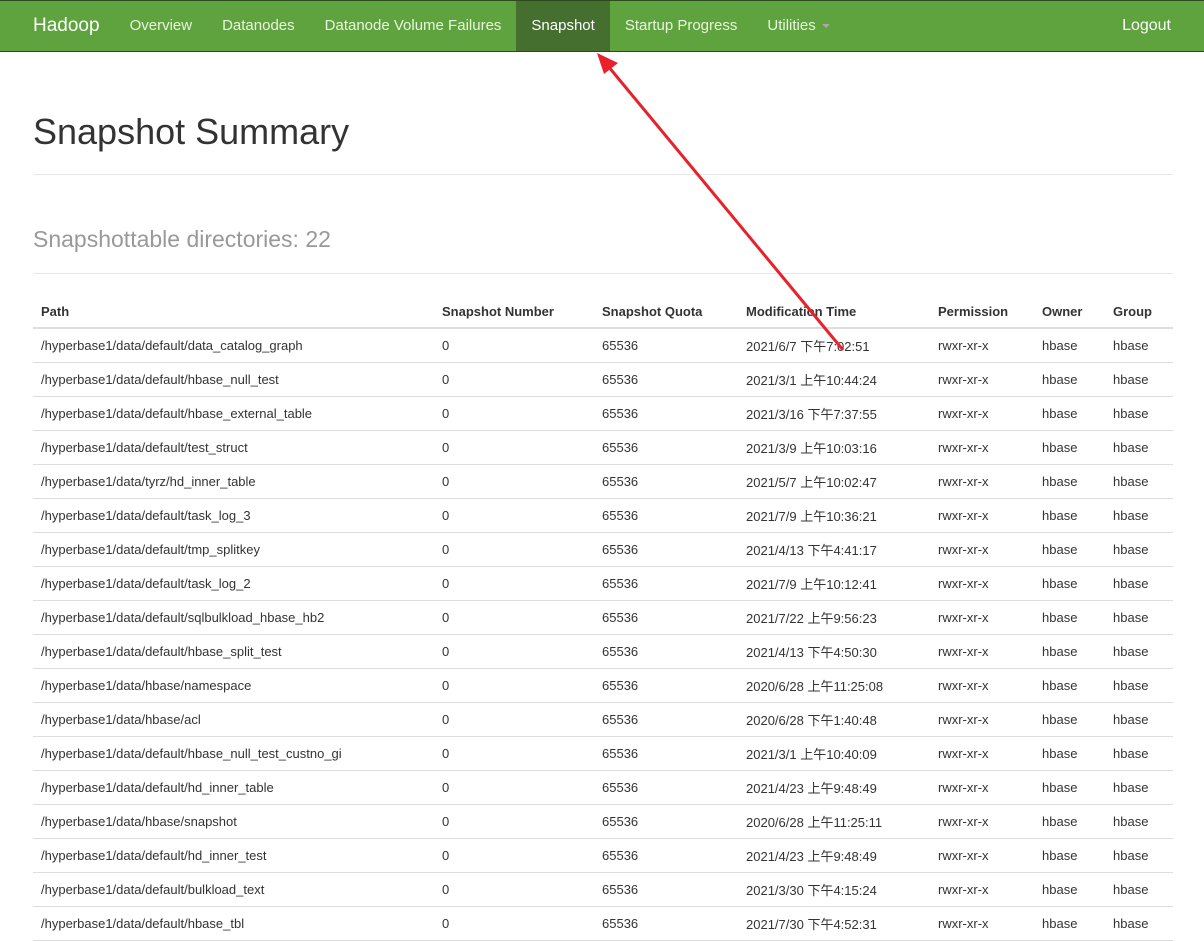 The height and width of the screenshot is (941, 1204). What do you see at coordinates (834, 379) in the screenshot?
I see `cell-modification-time: 2021/3/1 上午10:44:24` at bounding box center [834, 379].